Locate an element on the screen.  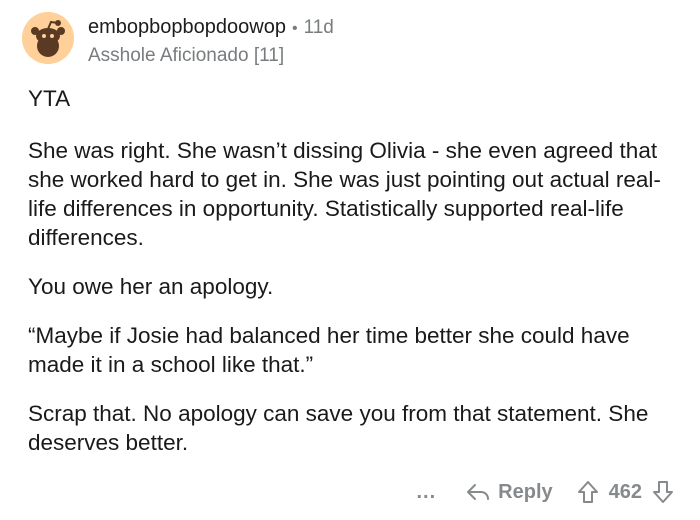
comment-paragraph: YTA is located at coordinates (49, 98).